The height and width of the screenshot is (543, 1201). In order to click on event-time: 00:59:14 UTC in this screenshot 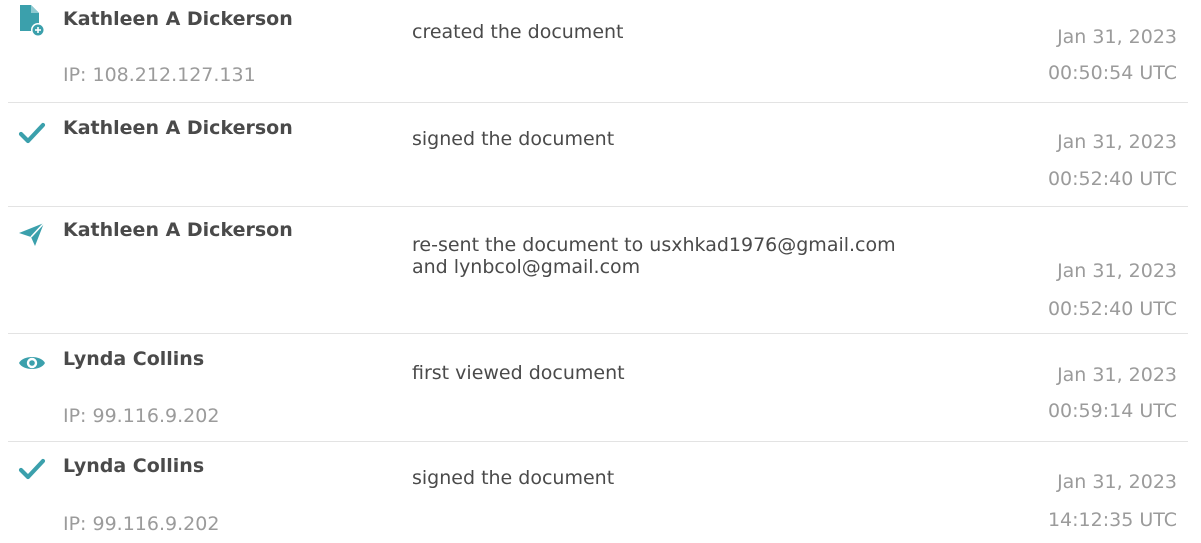, I will do `click(1112, 411)`.